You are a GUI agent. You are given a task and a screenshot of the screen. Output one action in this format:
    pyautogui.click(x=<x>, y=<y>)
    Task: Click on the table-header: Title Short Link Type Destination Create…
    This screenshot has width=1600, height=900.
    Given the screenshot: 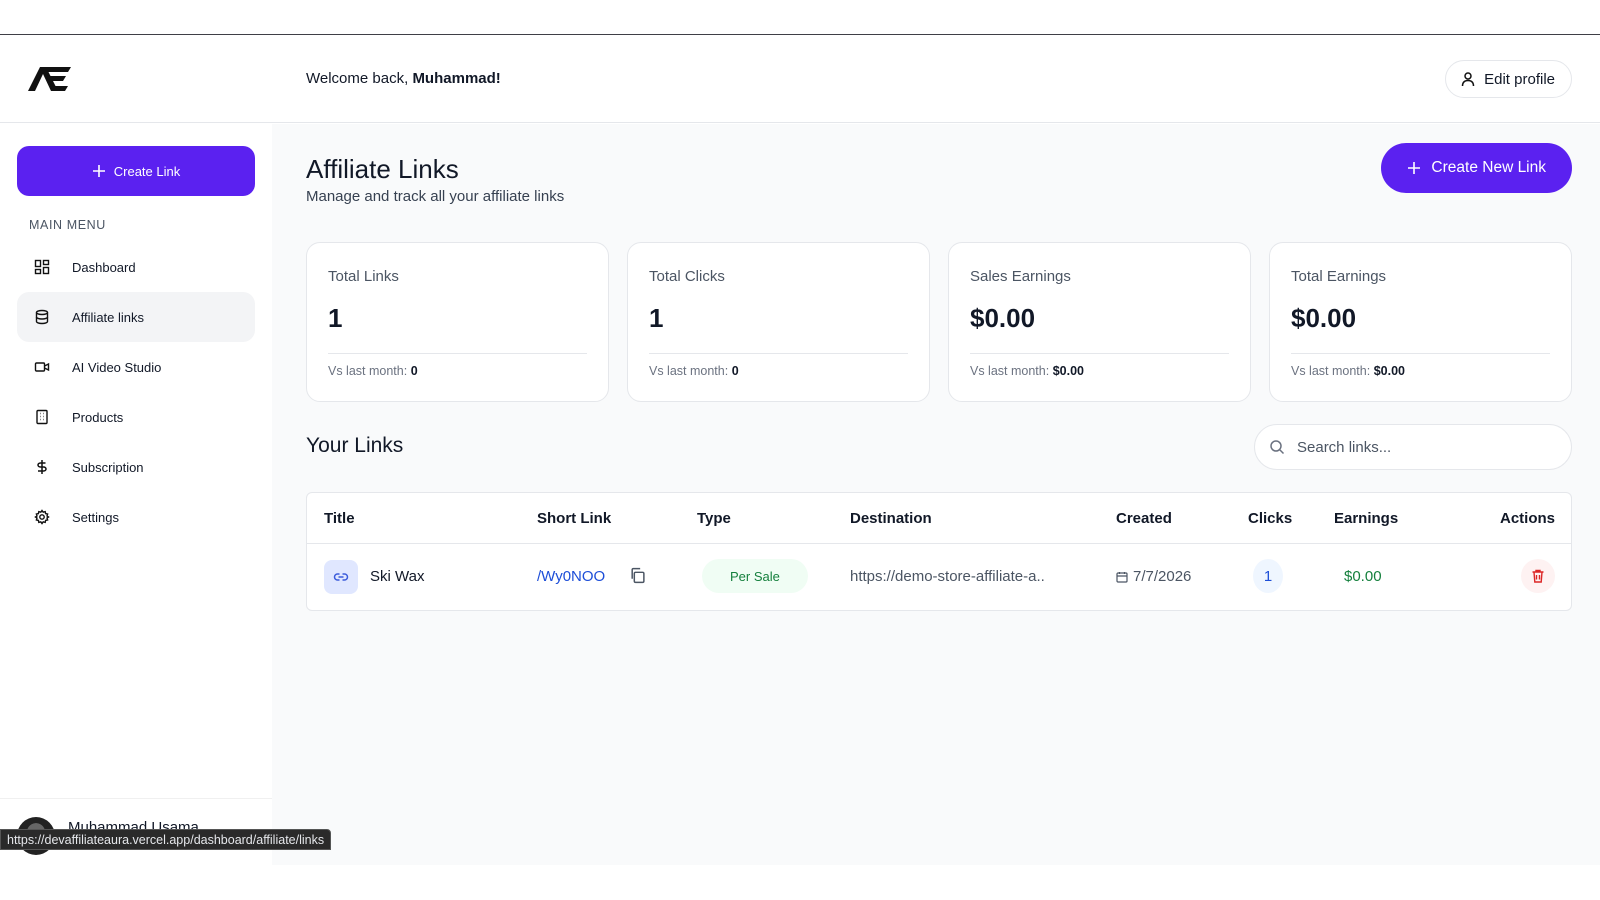 What is the action you would take?
    pyautogui.click(x=939, y=518)
    